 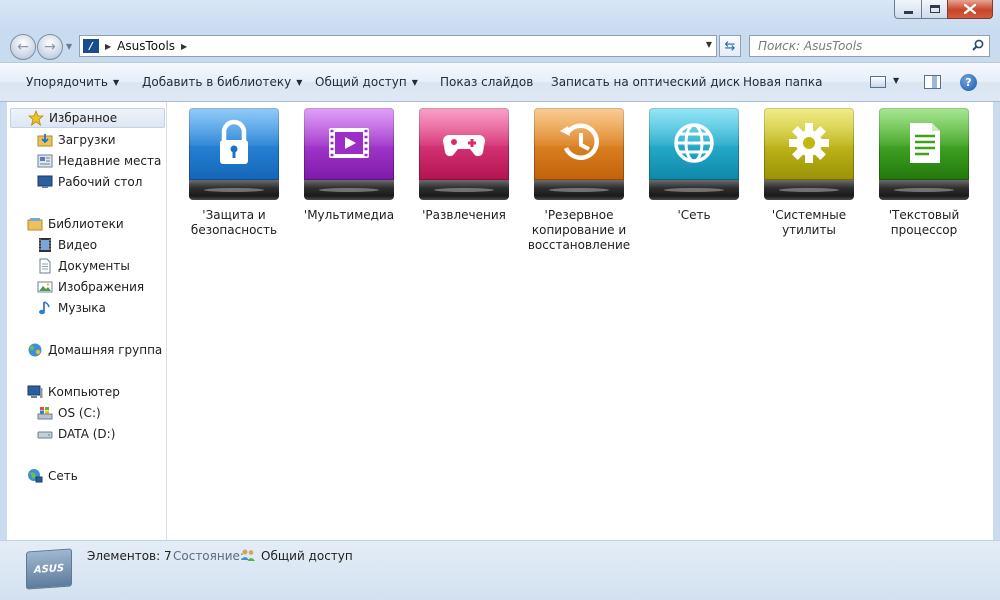 What do you see at coordinates (94, 350) in the screenshot?
I see `nav-homegroup: Домашняя группа` at bounding box center [94, 350].